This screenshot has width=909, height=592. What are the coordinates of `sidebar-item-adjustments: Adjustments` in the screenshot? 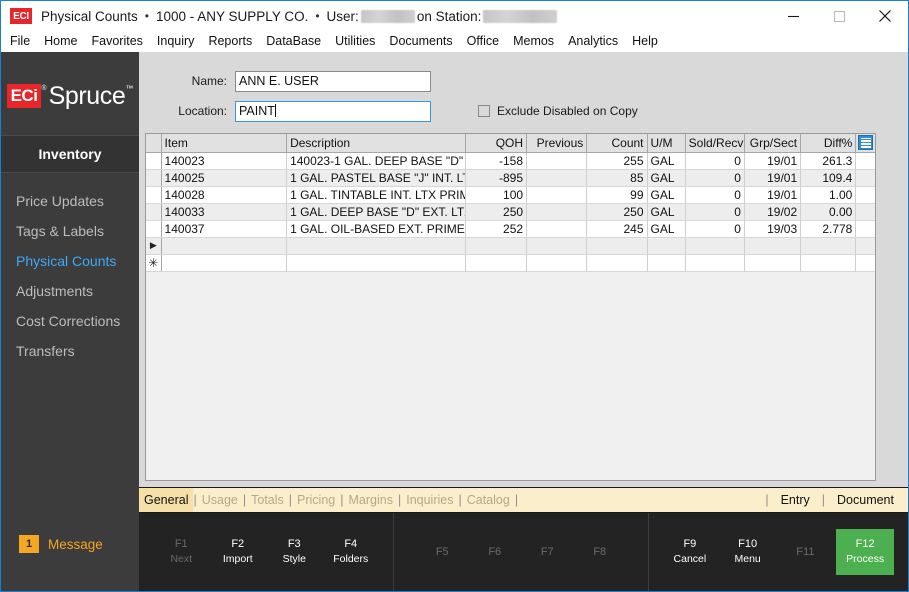 It's located at (70, 291).